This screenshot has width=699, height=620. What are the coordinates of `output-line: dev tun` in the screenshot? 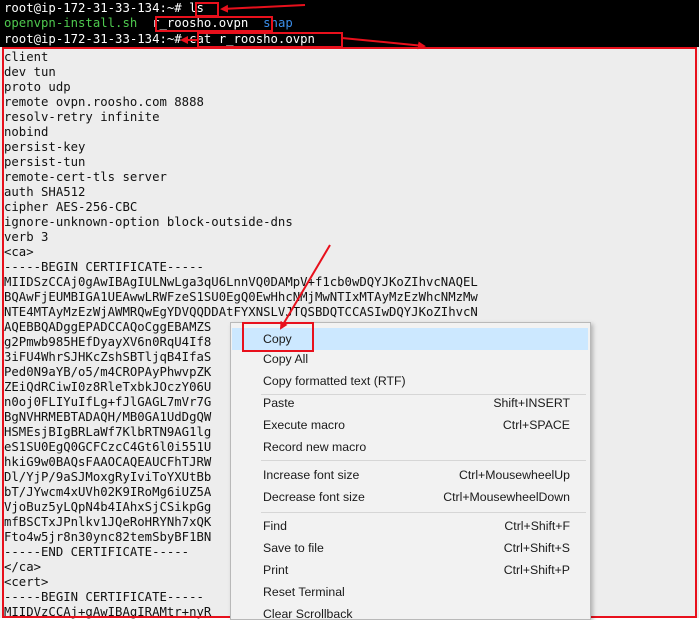 It's located at (30, 72).